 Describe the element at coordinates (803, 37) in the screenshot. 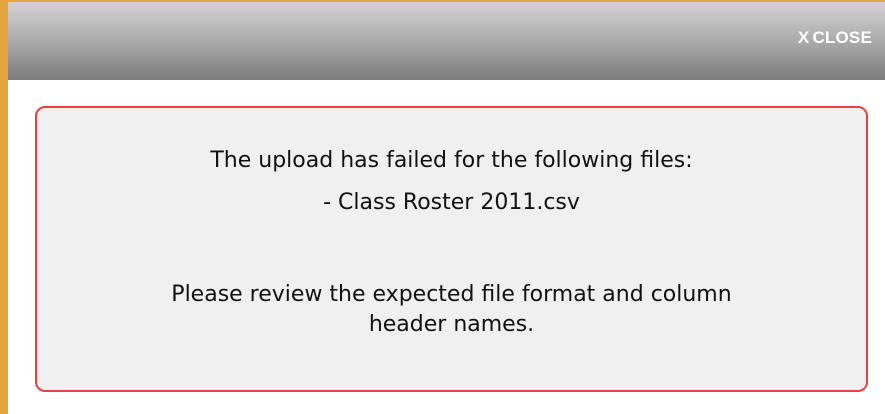

I see `close-icon: X` at that location.